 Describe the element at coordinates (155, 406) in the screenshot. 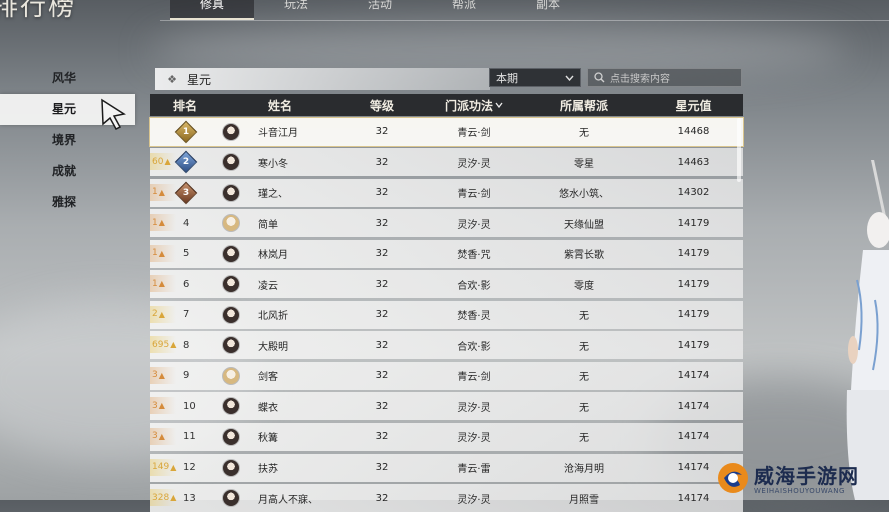

I see `rank-change-value: 3` at that location.